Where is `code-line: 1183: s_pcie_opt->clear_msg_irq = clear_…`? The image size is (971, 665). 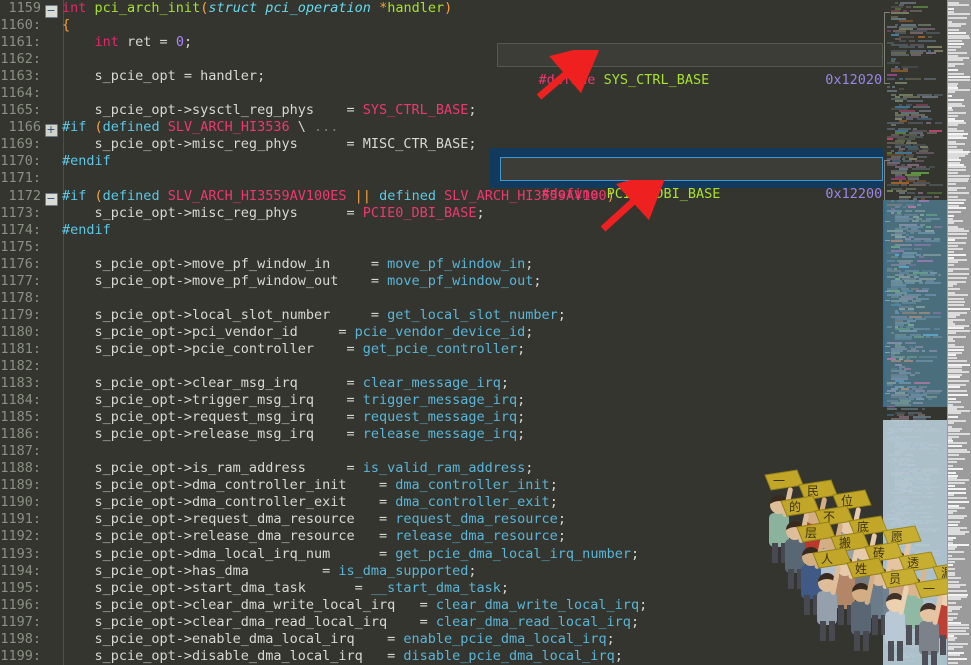 code-line: 1183: s_pcie_opt->clear_msg_irq = clear_… is located at coordinates (441, 383).